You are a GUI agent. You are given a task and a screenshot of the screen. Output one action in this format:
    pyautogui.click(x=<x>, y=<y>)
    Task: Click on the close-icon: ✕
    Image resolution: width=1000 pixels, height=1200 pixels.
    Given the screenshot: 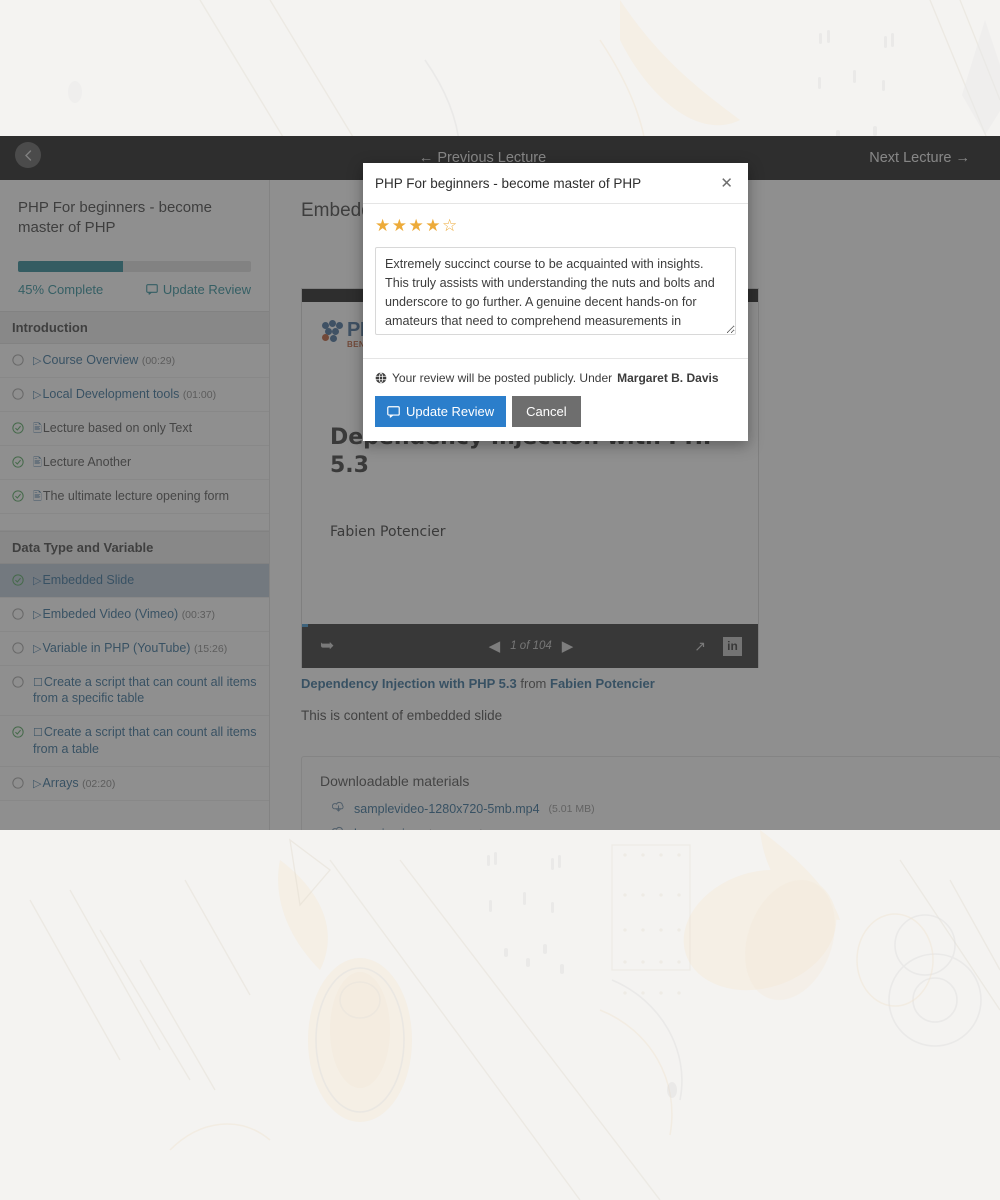 What is the action you would take?
    pyautogui.click(x=726, y=183)
    